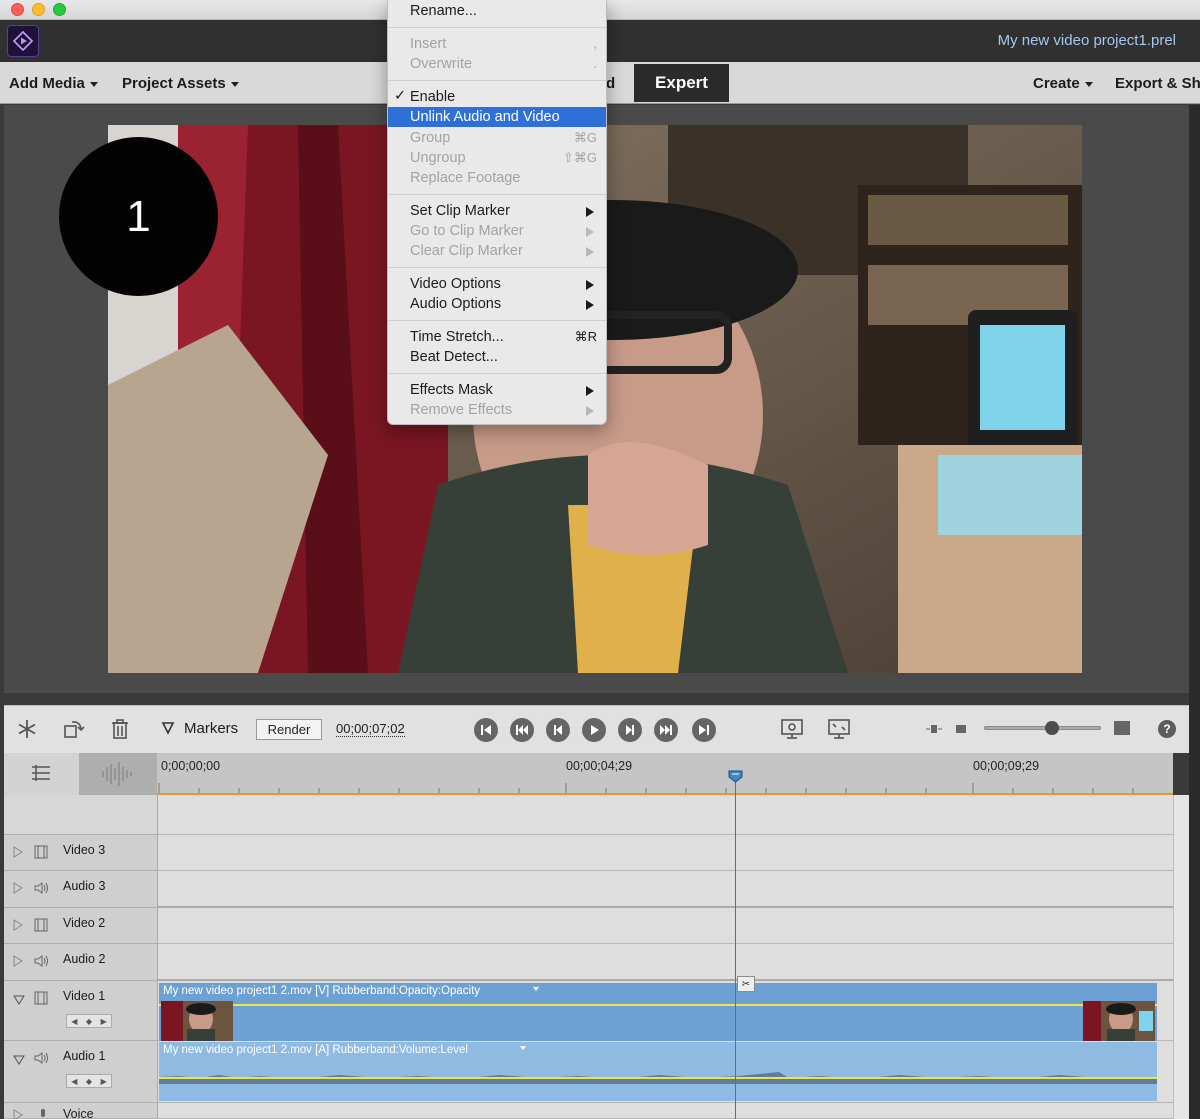 The width and height of the screenshot is (1200, 1119). I want to click on ruler-timecode: 0;00;00;00, so click(191, 766).